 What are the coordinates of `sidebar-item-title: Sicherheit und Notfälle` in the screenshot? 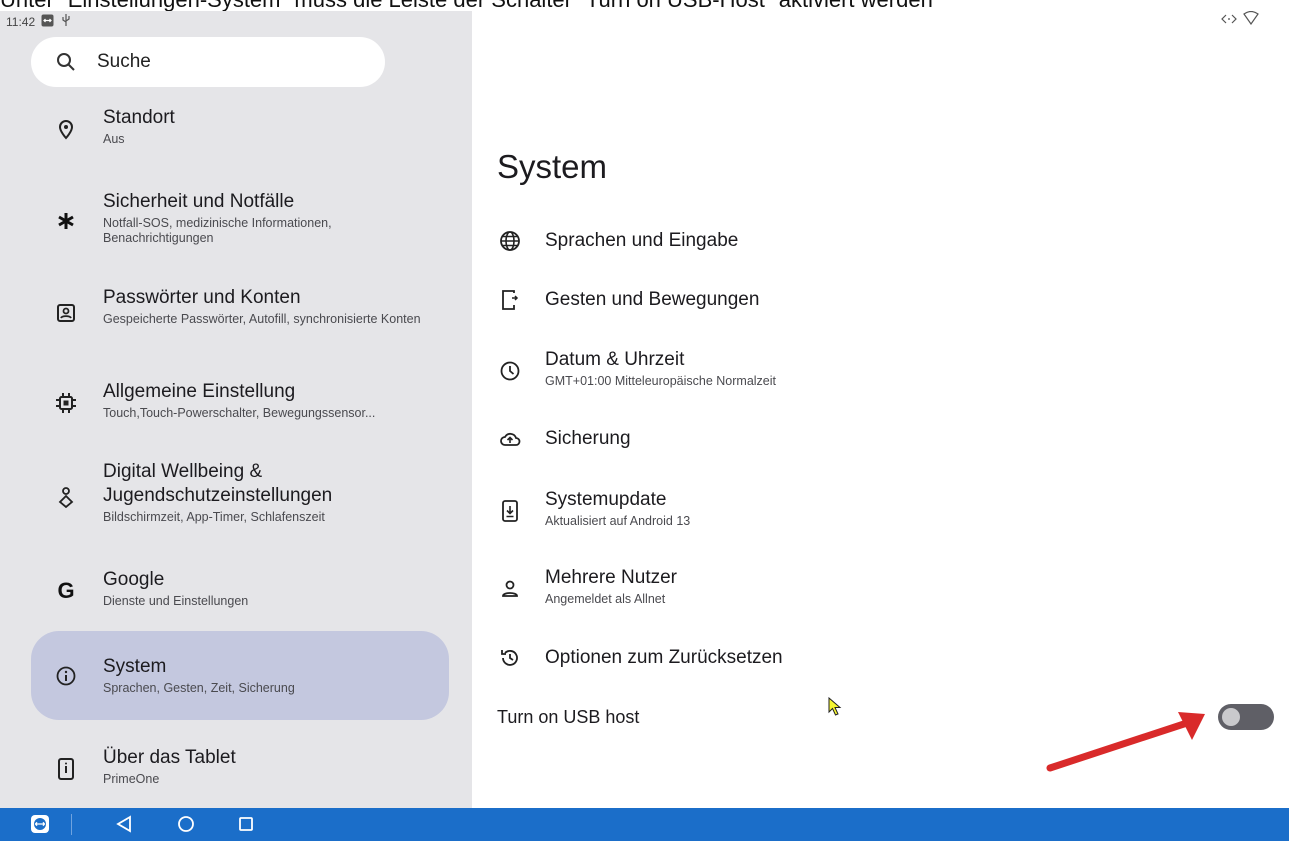 It's located at (199, 201).